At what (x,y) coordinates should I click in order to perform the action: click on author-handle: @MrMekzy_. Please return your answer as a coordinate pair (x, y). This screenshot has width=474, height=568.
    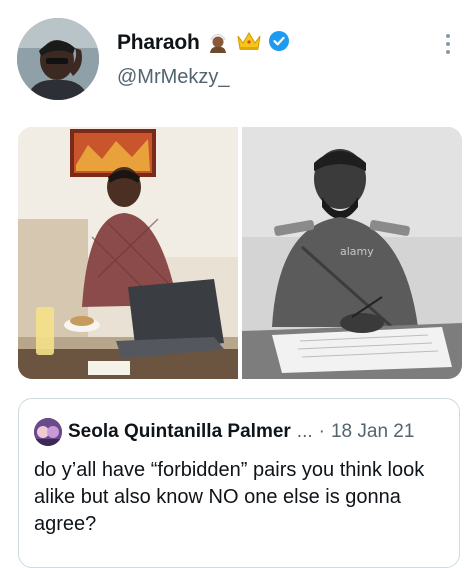
    Looking at the image, I should click on (173, 77).